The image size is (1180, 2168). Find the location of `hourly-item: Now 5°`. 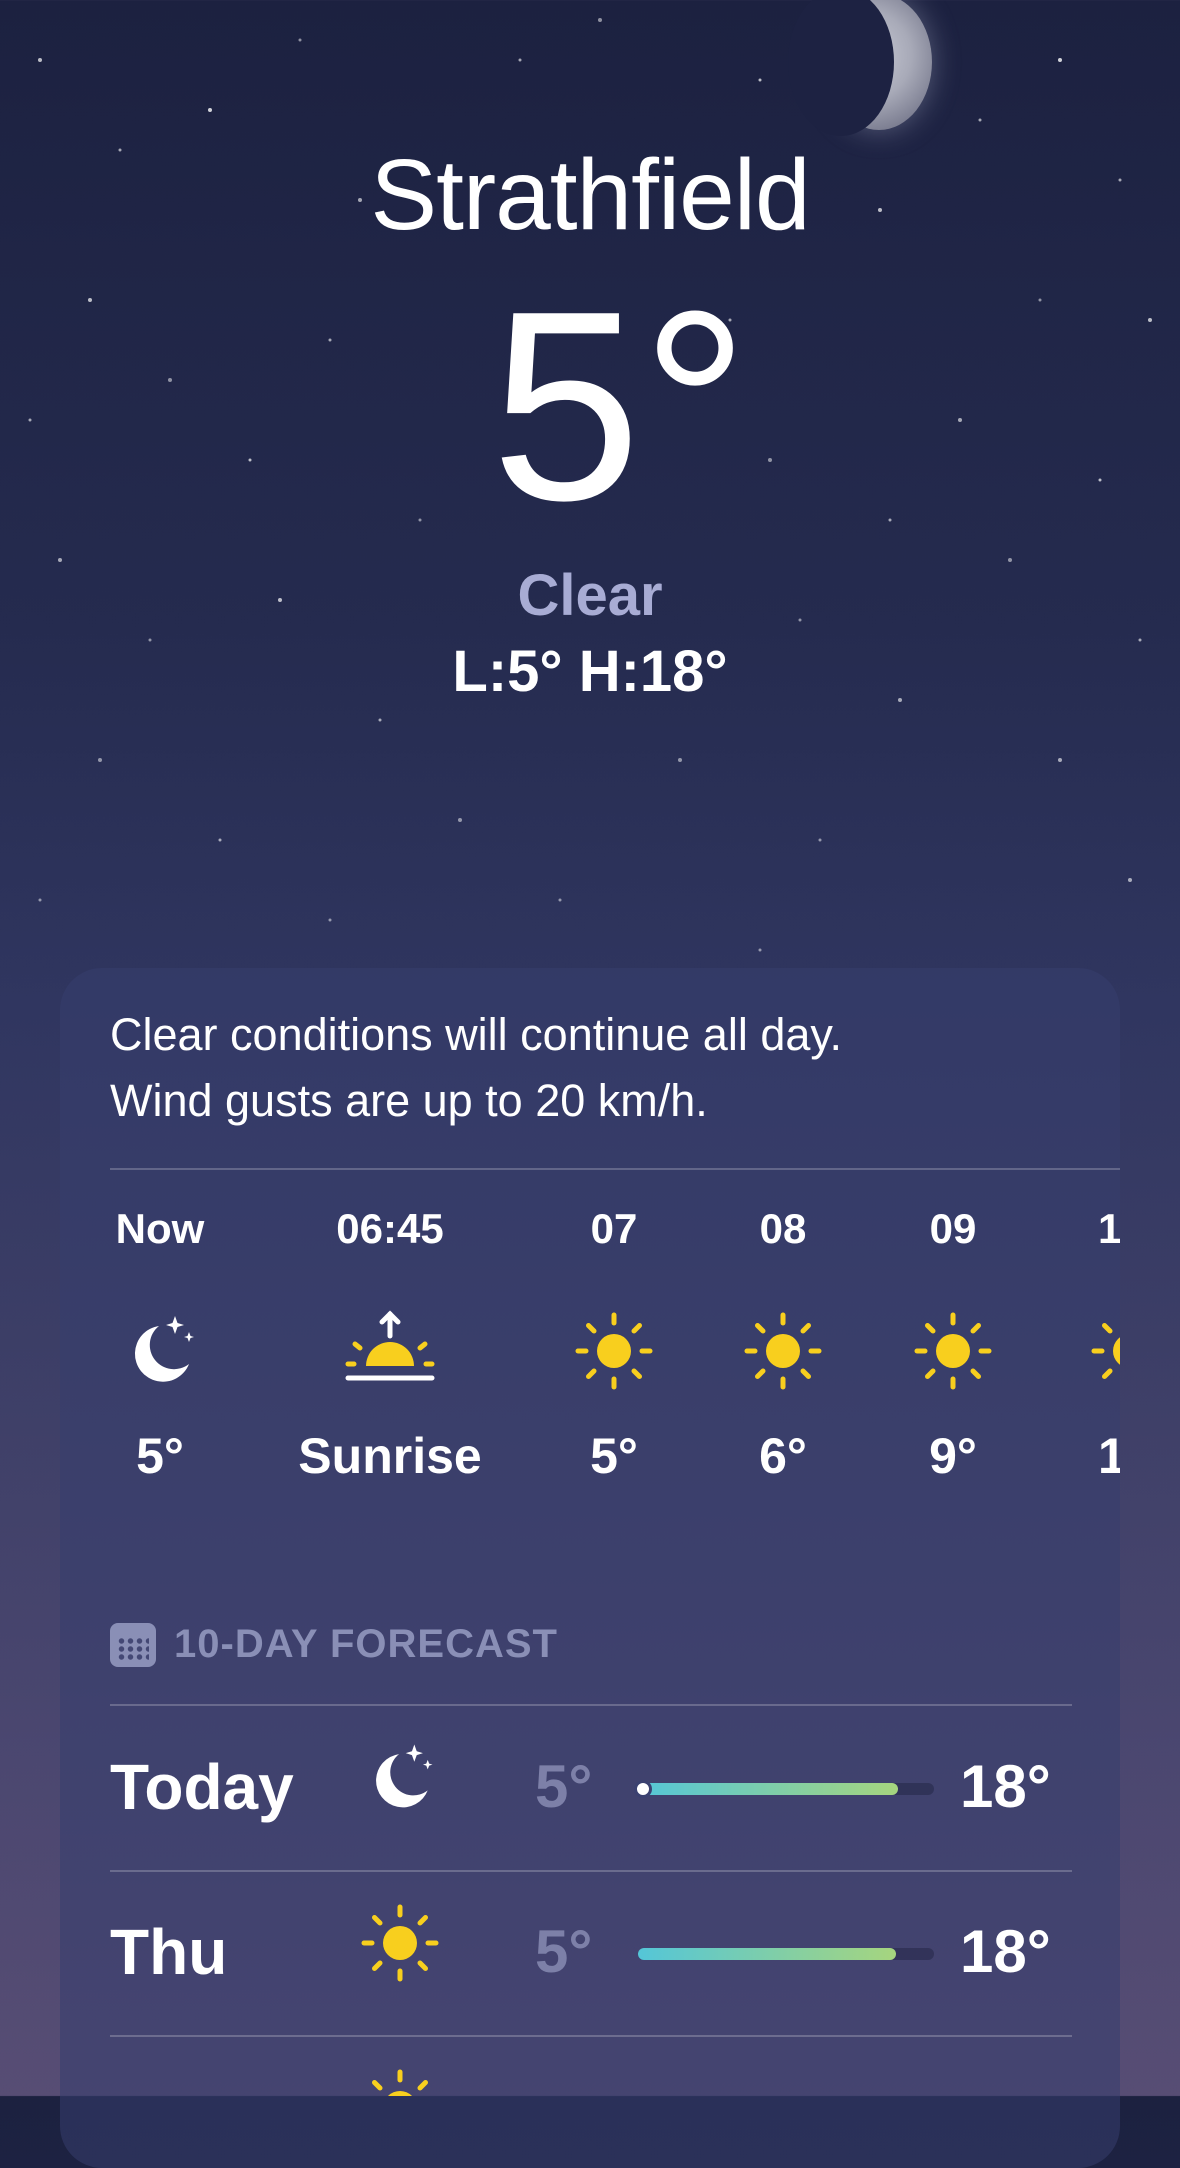

hourly-item: Now 5° is located at coordinates (160, 1345).